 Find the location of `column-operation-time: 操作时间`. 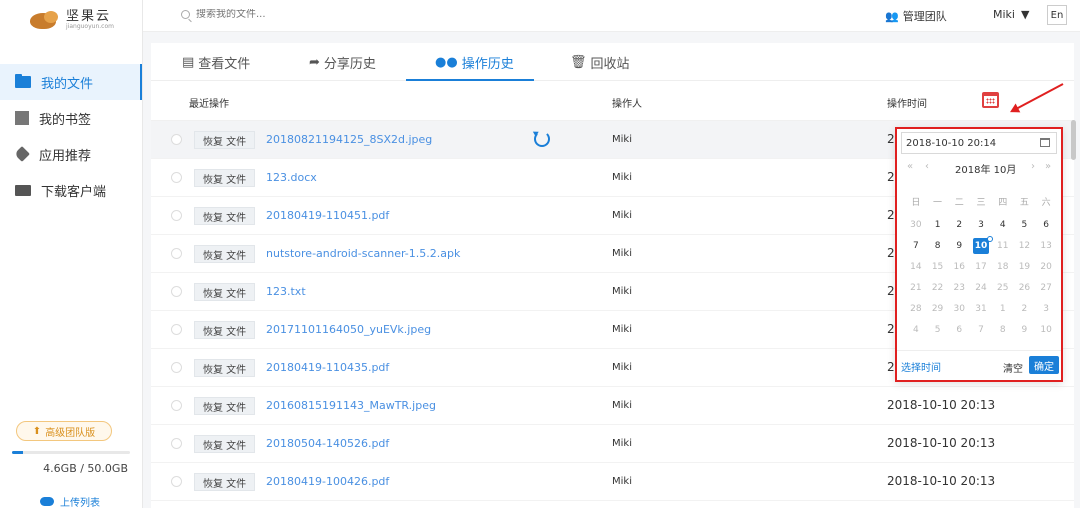

column-operation-time: 操作时间 is located at coordinates (907, 104).